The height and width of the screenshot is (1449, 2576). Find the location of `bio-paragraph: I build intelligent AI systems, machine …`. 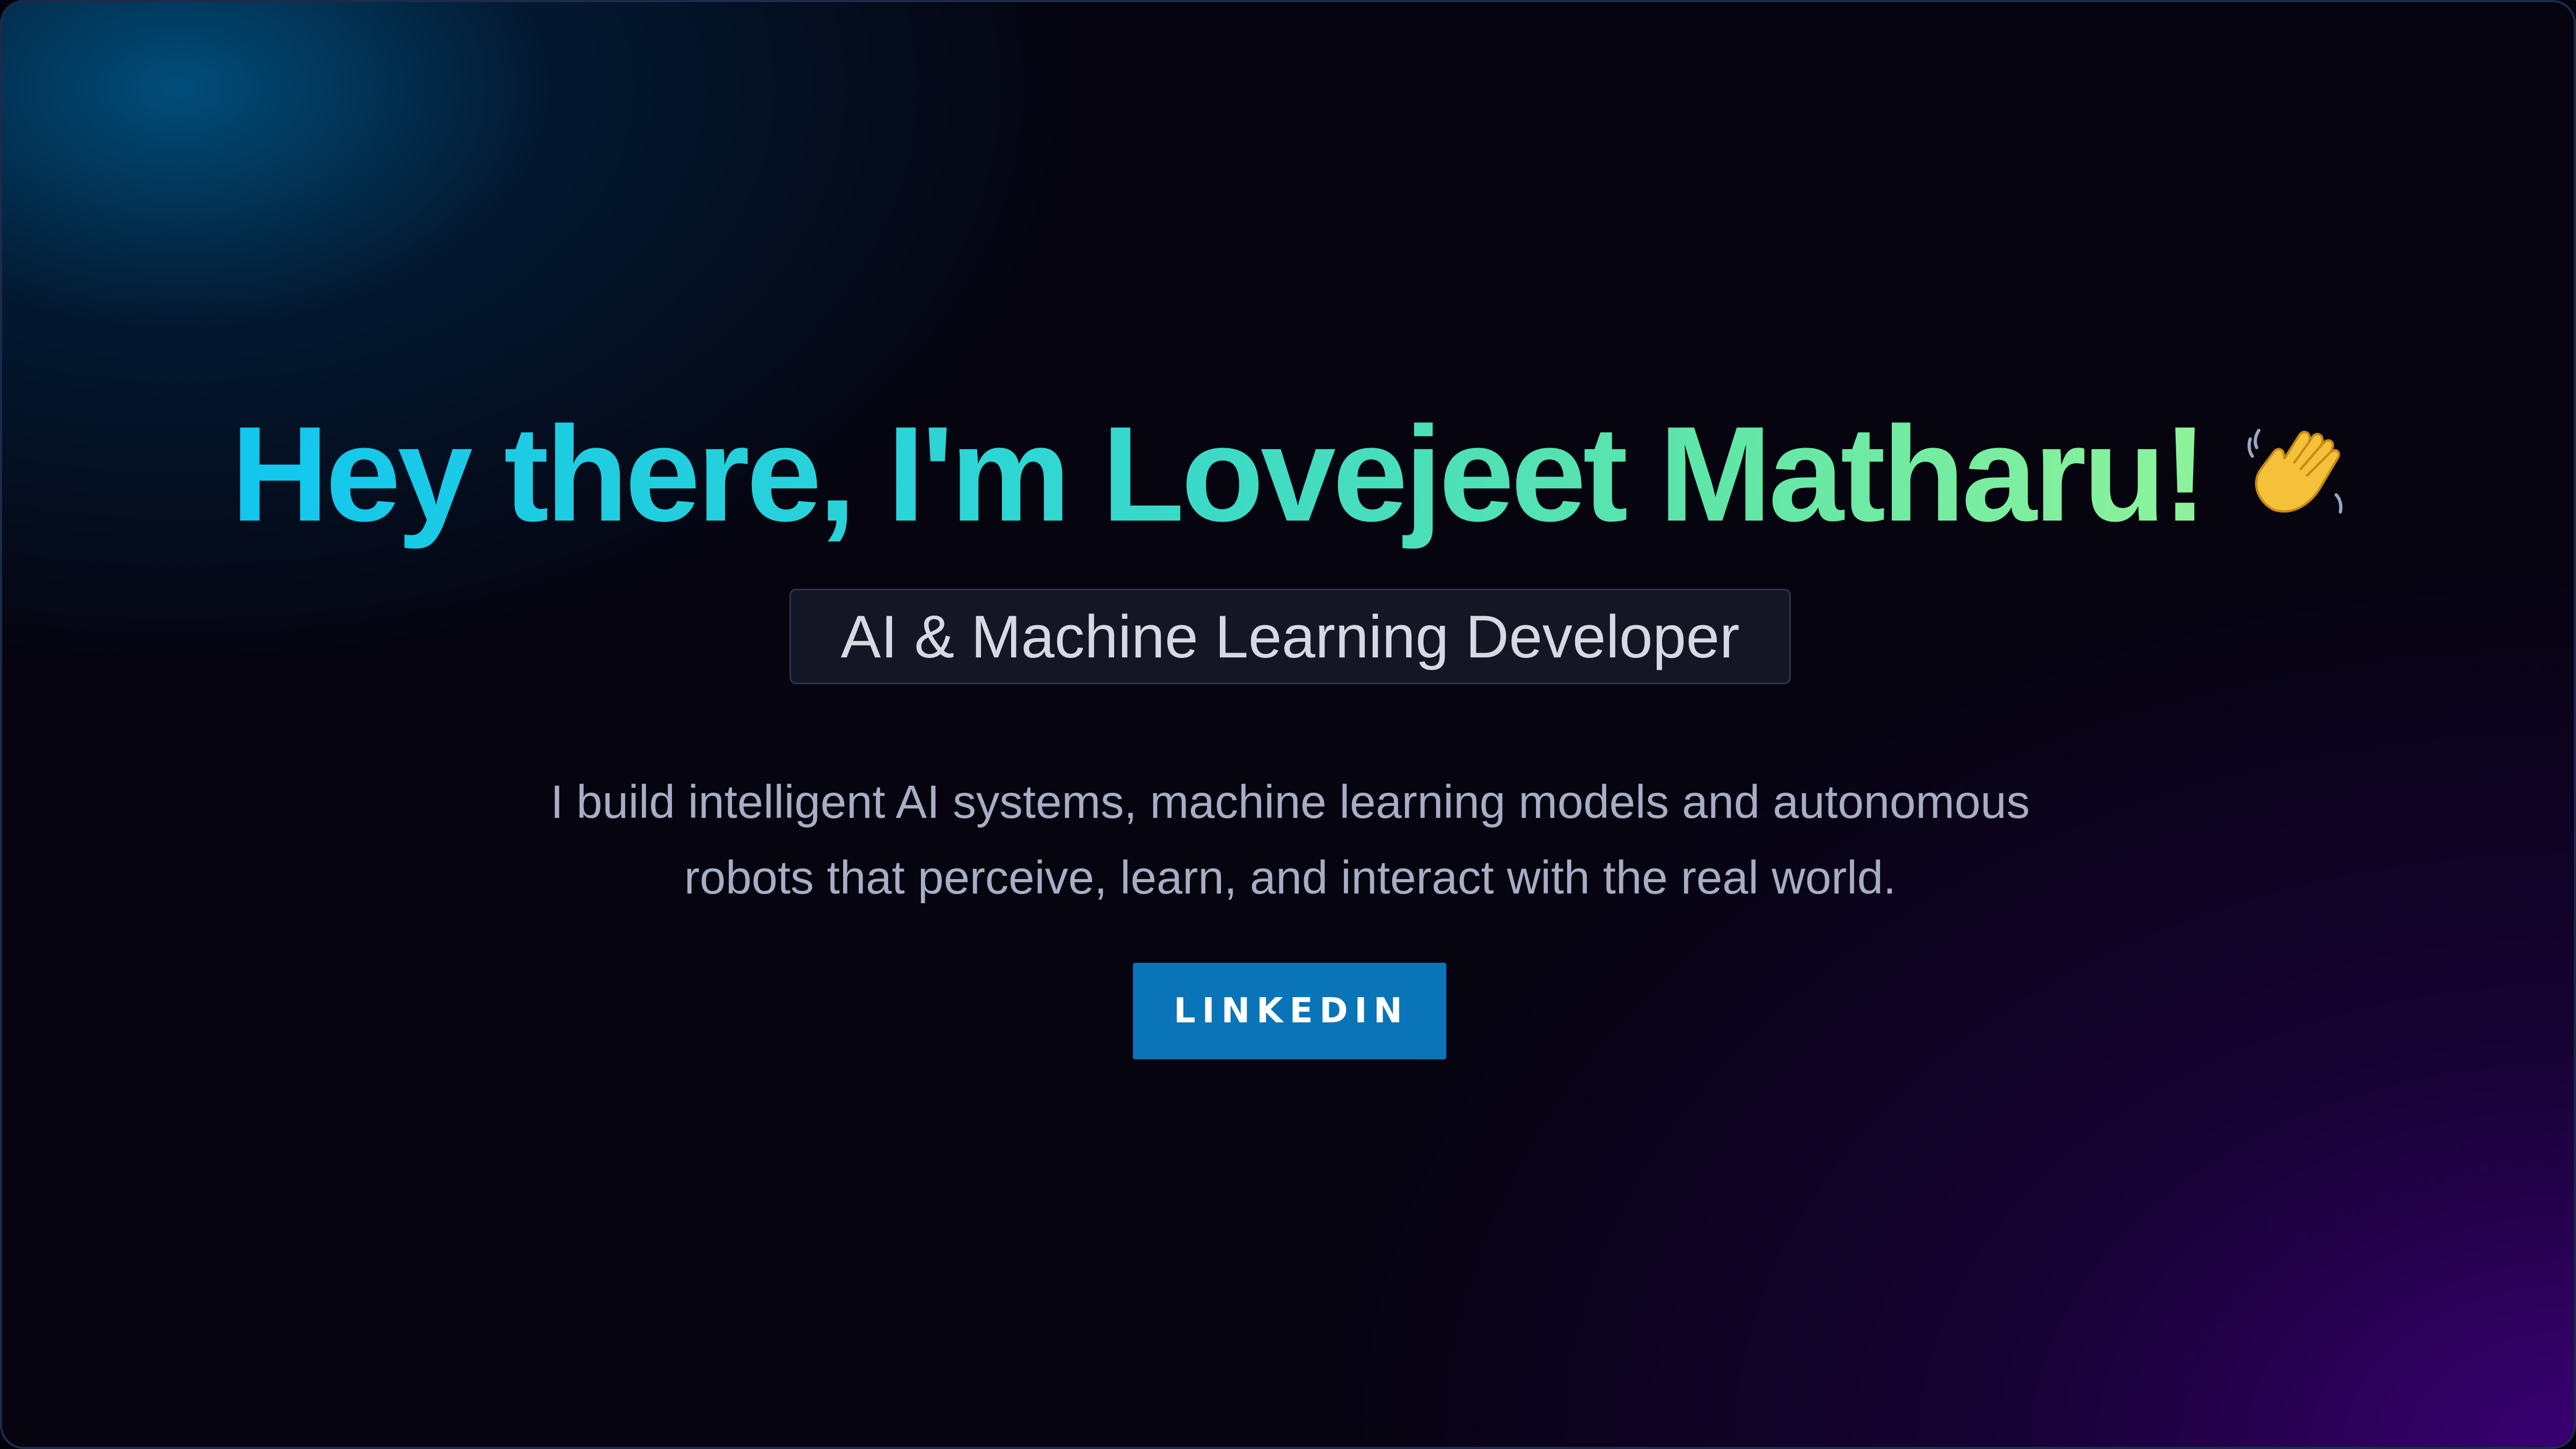

bio-paragraph: I build intelligent AI systems, machine … is located at coordinates (1290, 840).